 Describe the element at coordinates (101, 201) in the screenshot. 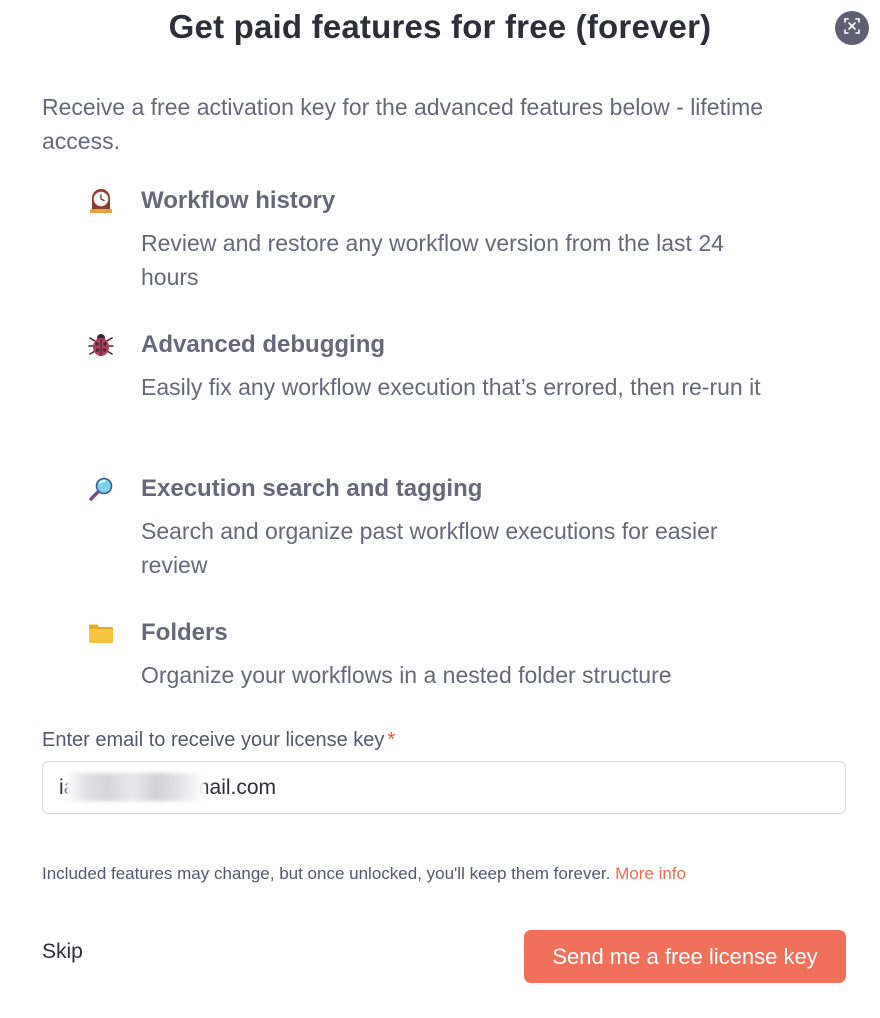

I see `clock-icon` at that location.